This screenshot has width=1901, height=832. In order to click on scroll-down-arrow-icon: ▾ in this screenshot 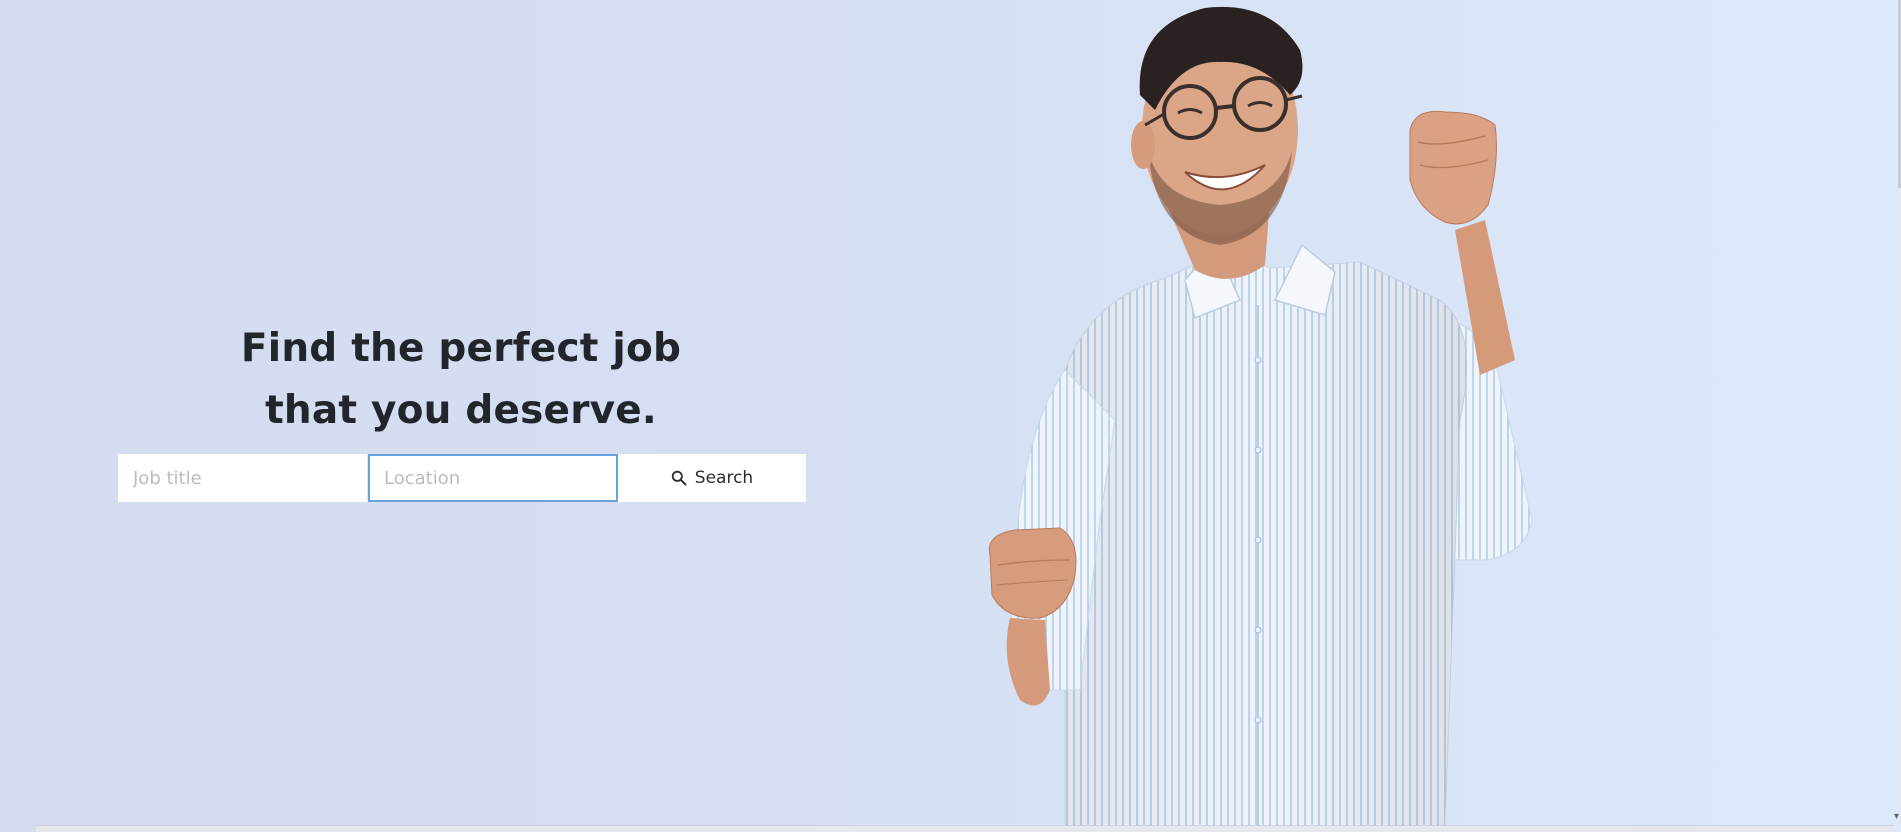, I will do `click(1896, 816)`.